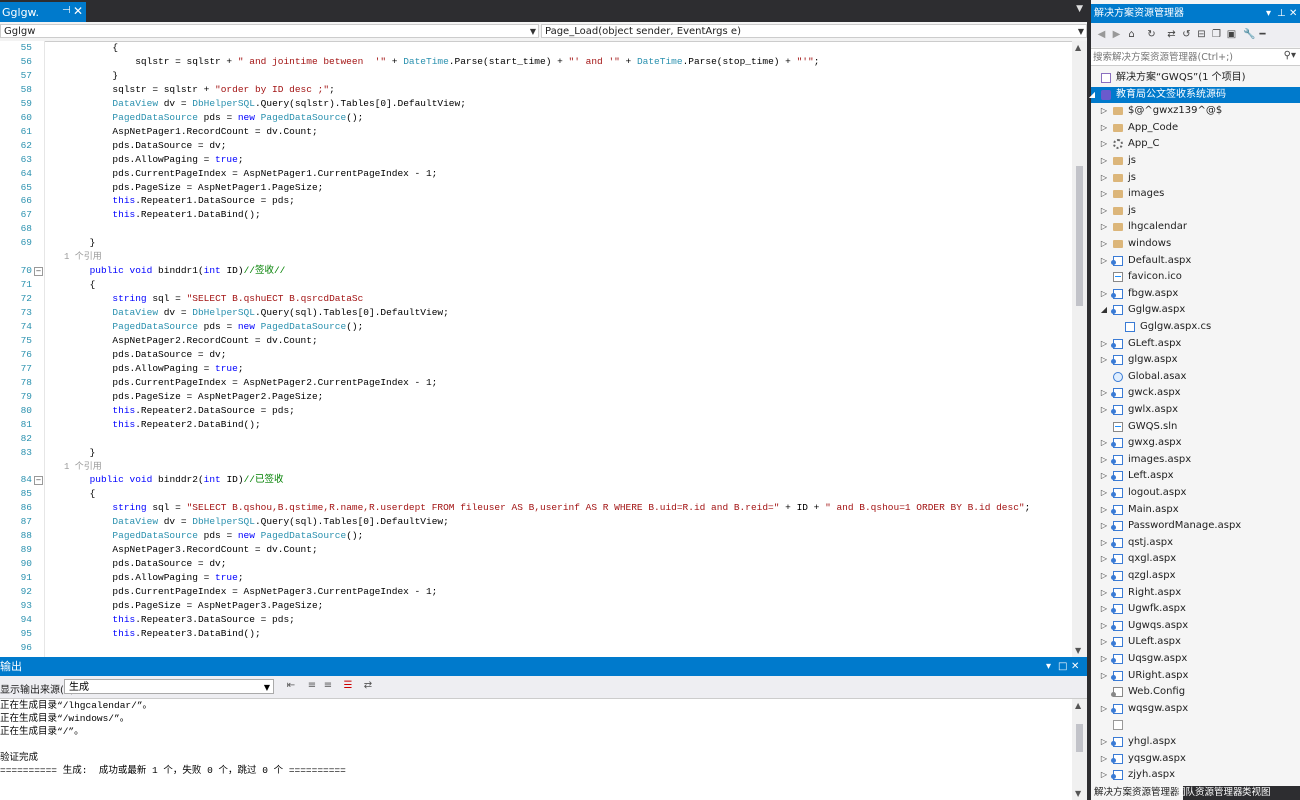  Describe the element at coordinates (1256, 793) in the screenshot. I see `tab-class-view: 类视图` at that location.